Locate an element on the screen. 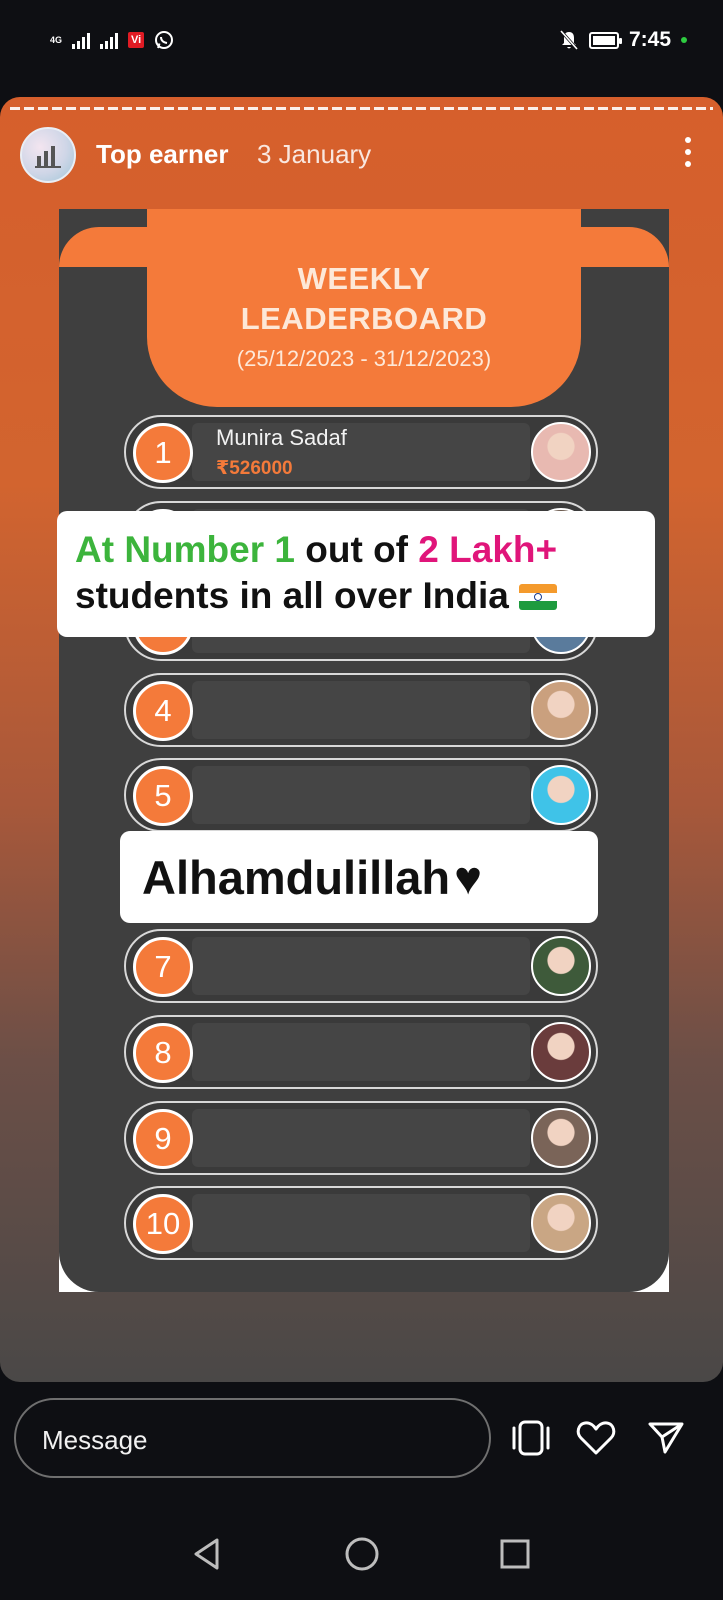 Image resolution: width=723 pixels, height=1600 pixels. back-icon is located at coordinates (207, 1554).